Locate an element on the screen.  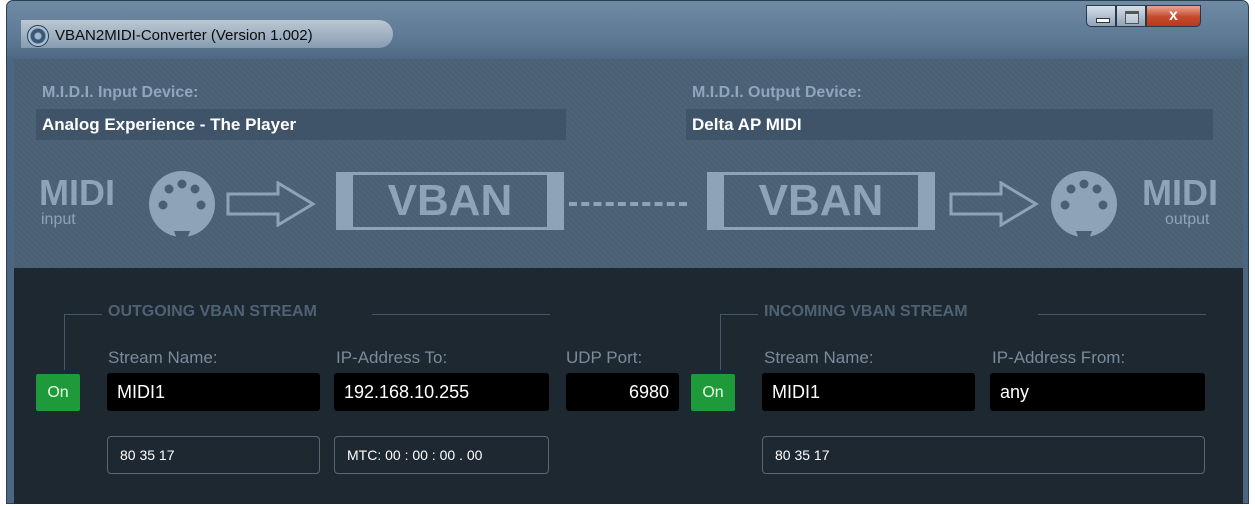
close-icon: x is located at coordinates (1173, 15).